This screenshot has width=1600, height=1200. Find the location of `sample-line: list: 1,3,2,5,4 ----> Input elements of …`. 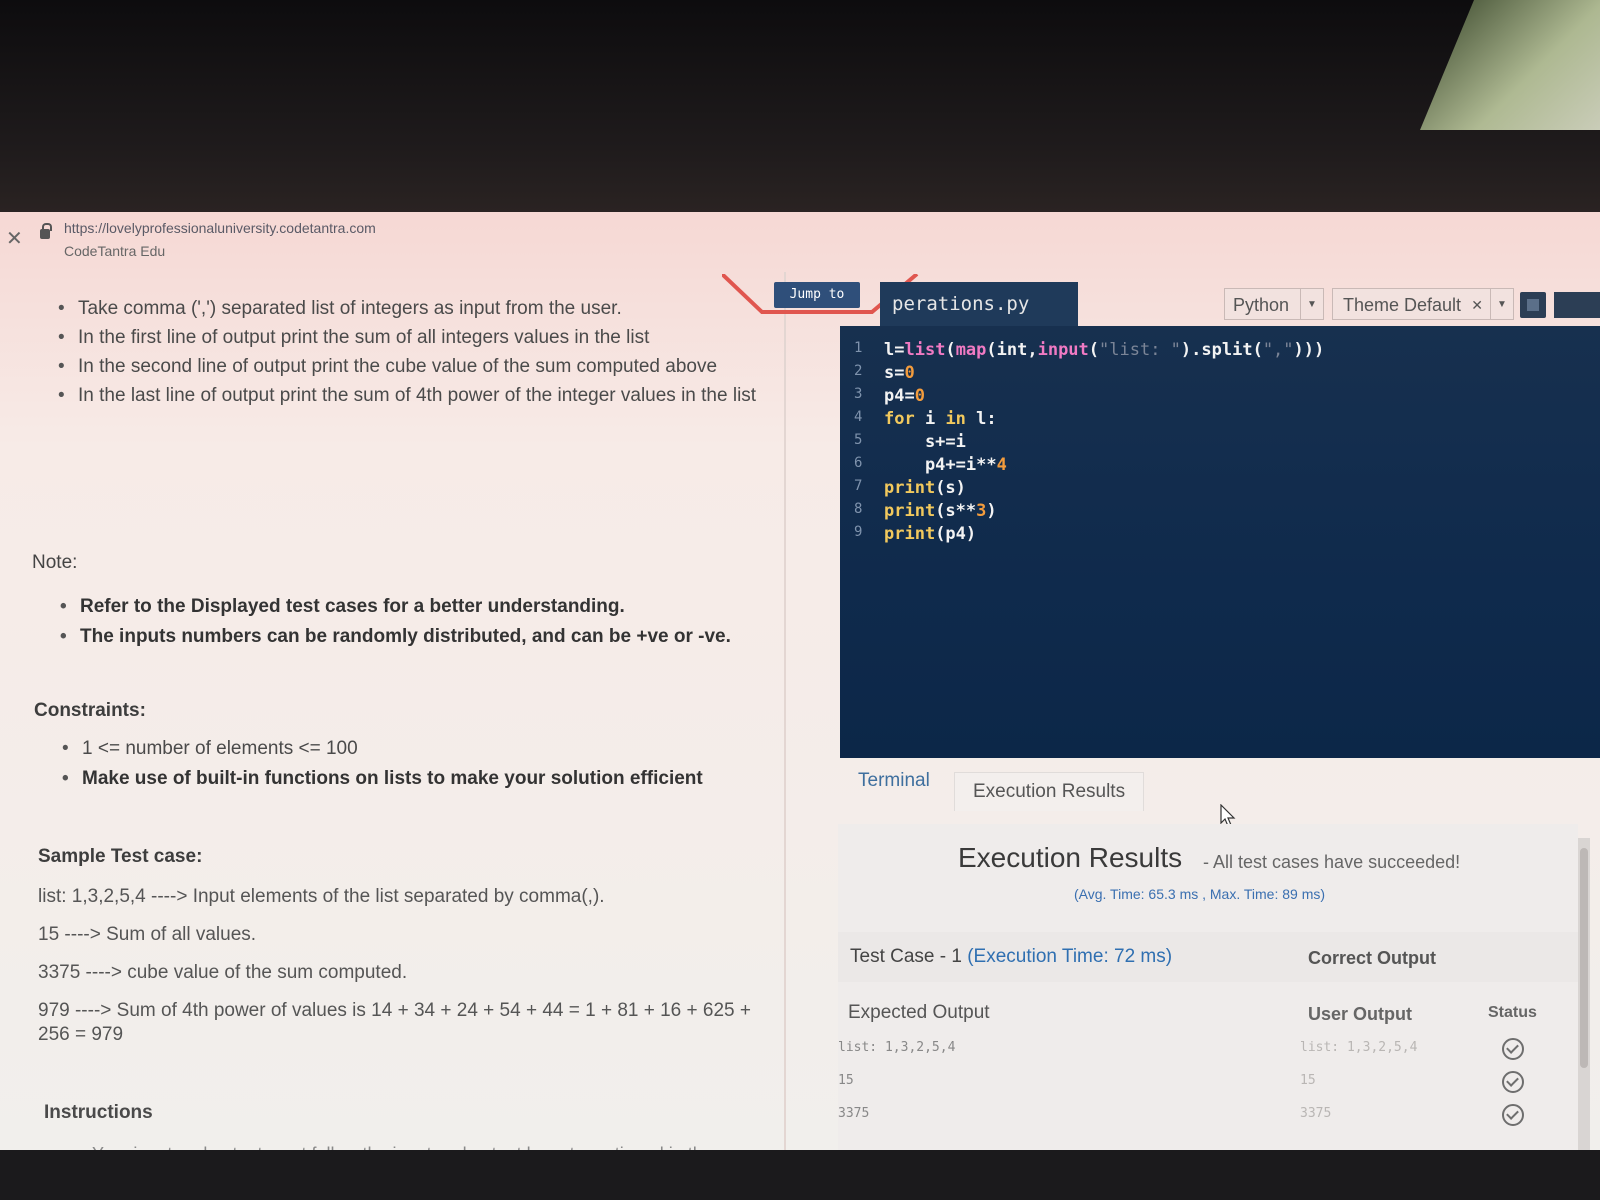

sample-line: list: 1,3,2,5,4 ----> Input elements of … is located at coordinates (321, 896).